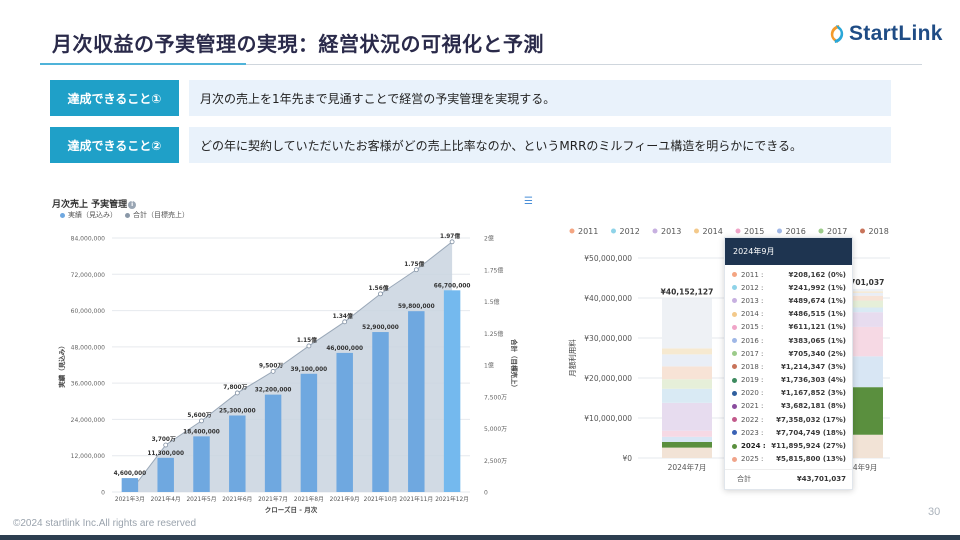  I want to click on tooltip-row-value: ¥7,704,749 (18%), so click(811, 432).